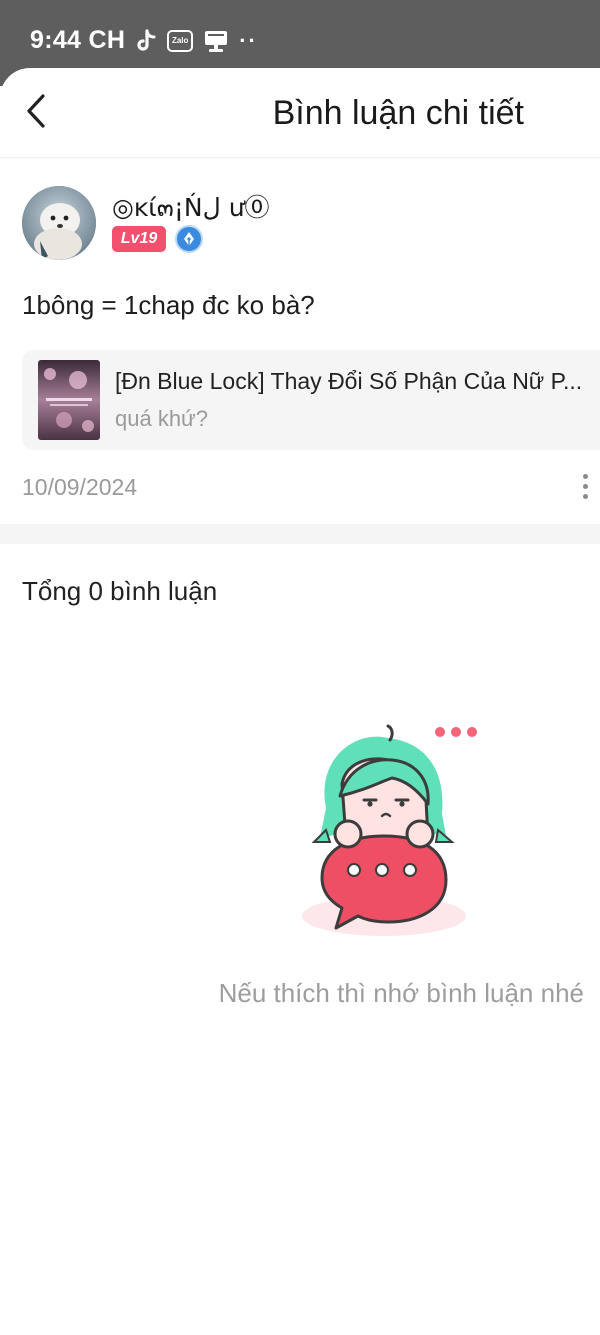 This screenshot has height=1335, width=600. I want to click on author-name: ◎ĸί๓¡Ńل ư⓪, so click(191, 208).